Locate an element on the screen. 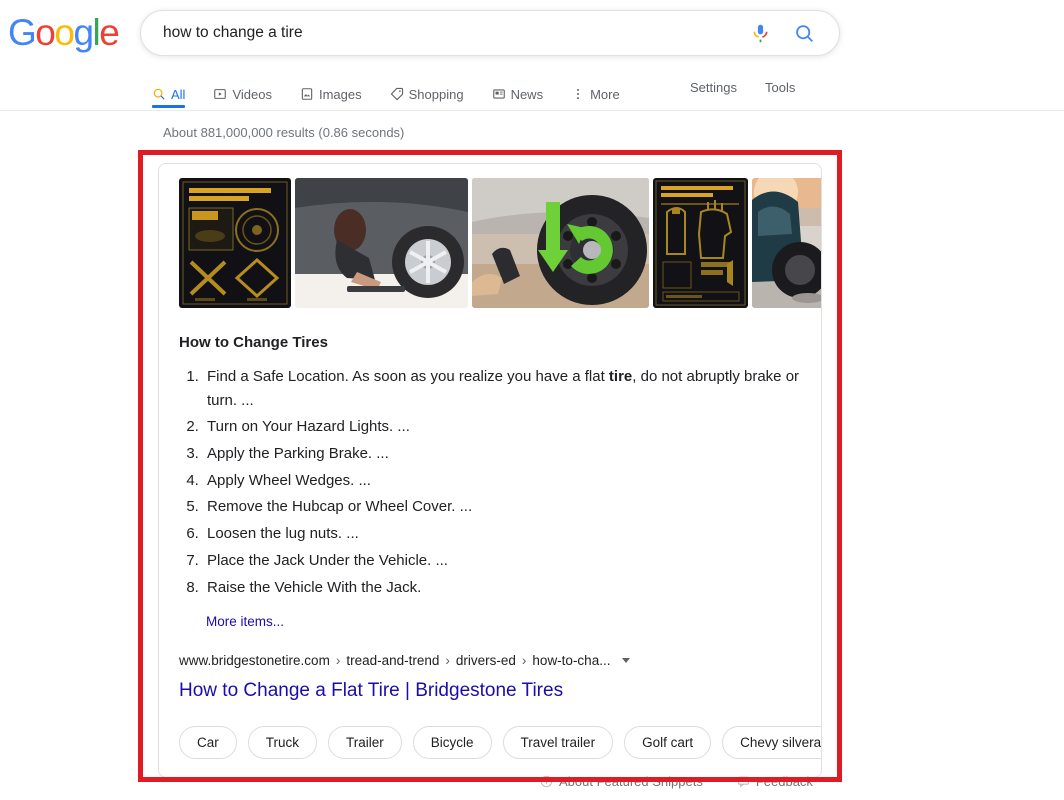  about-featured-snippets-label: About Featured Snippets is located at coordinates (631, 781).